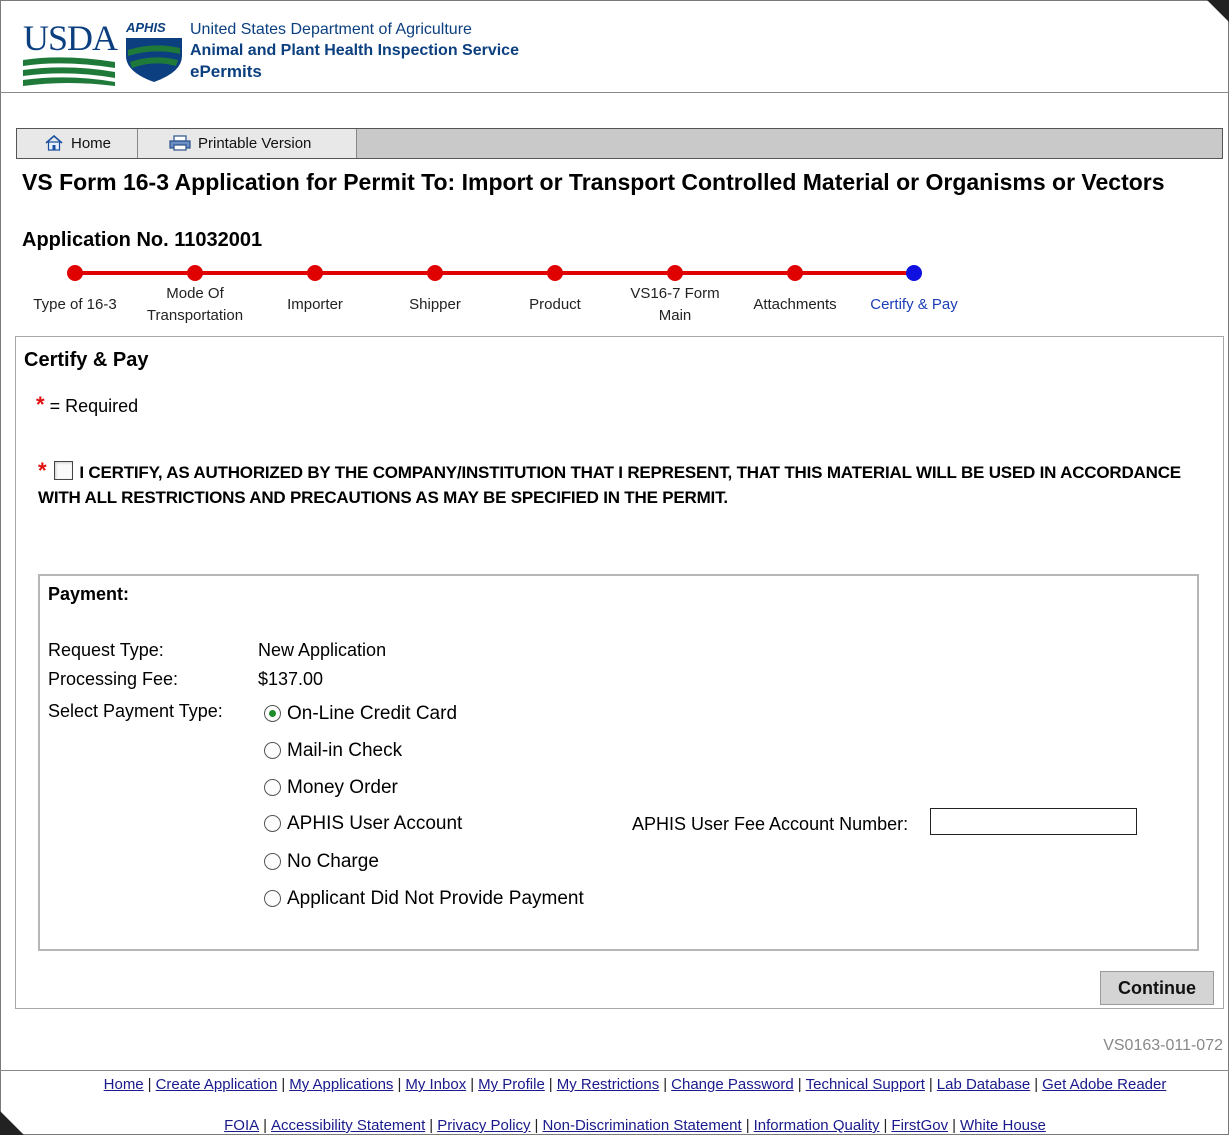 The height and width of the screenshot is (1136, 1229). I want to click on footer-link: Information Quality, so click(817, 1125).